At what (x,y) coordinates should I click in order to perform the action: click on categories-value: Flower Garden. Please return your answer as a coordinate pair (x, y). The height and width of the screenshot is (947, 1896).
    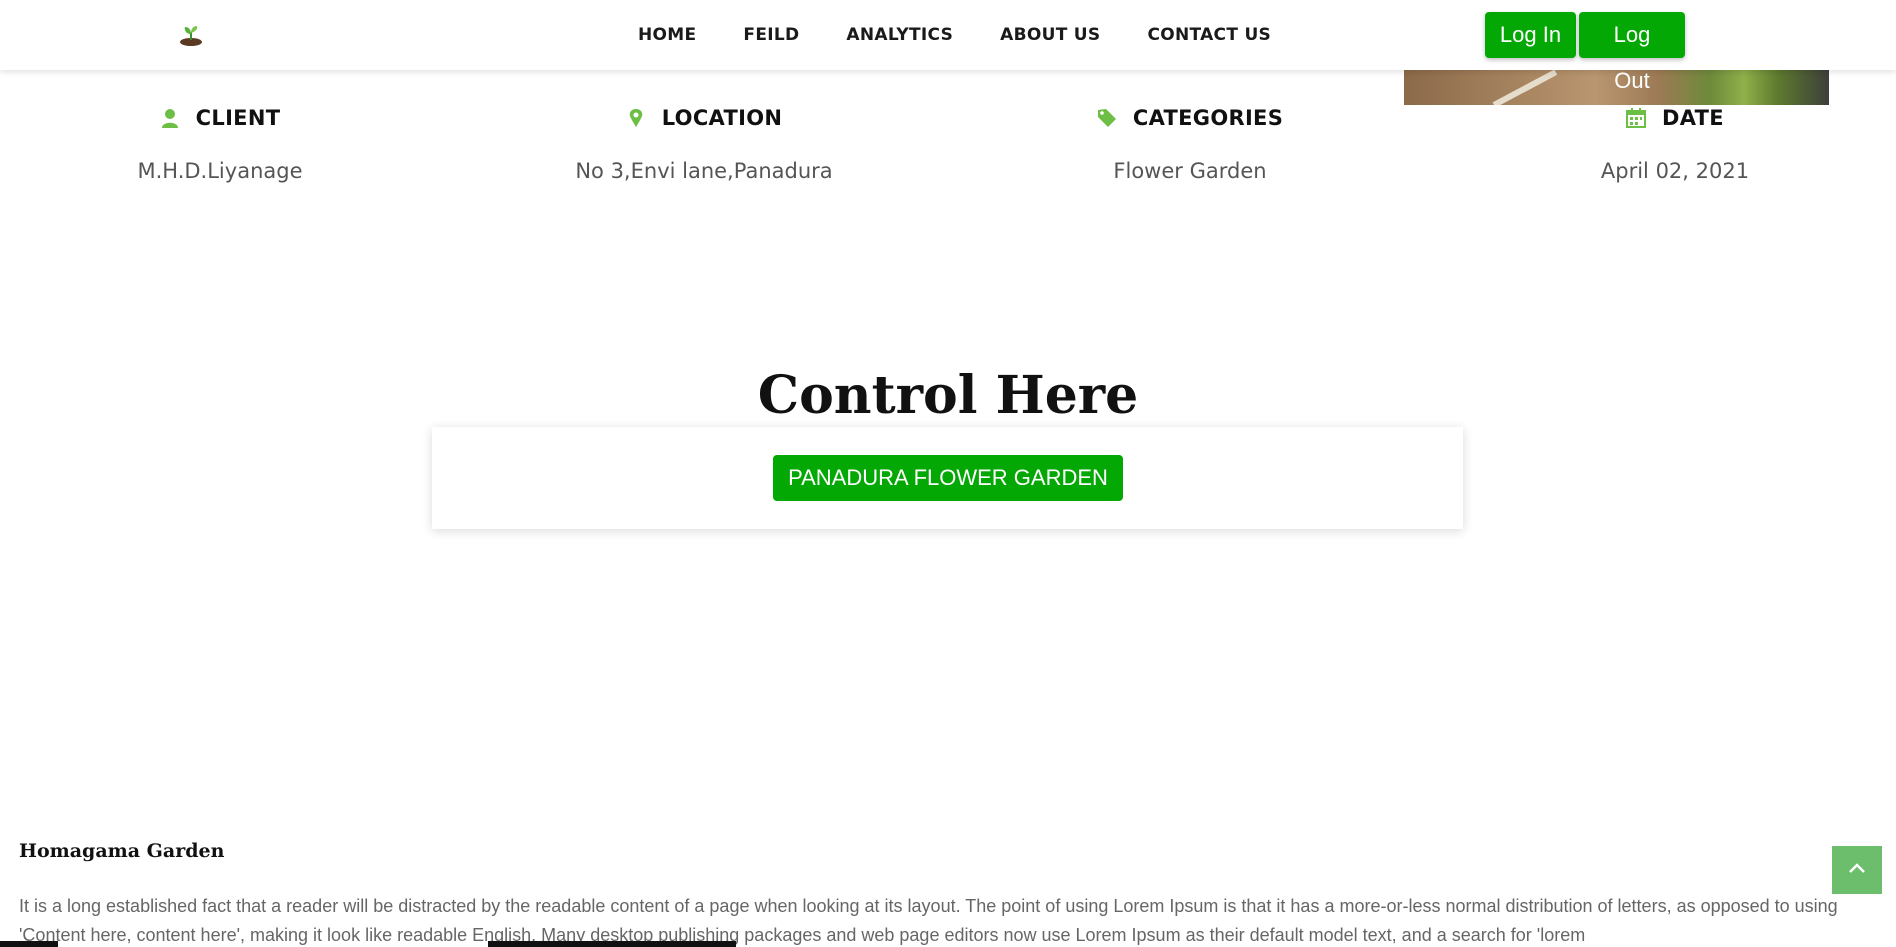
    Looking at the image, I should click on (1190, 171).